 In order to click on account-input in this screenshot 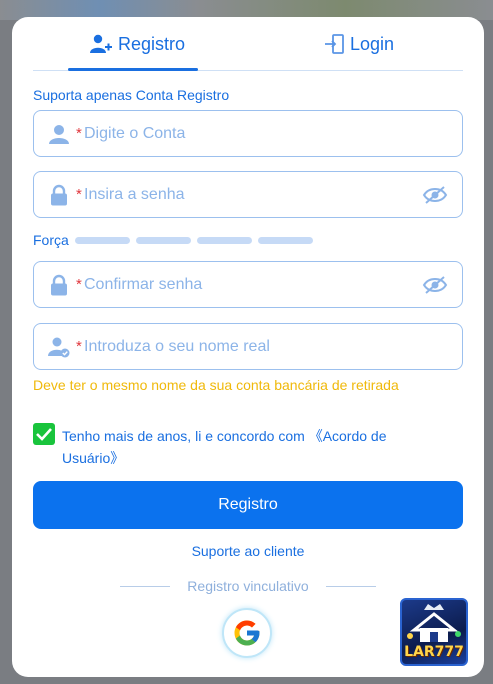, I will do `click(249, 134)`.